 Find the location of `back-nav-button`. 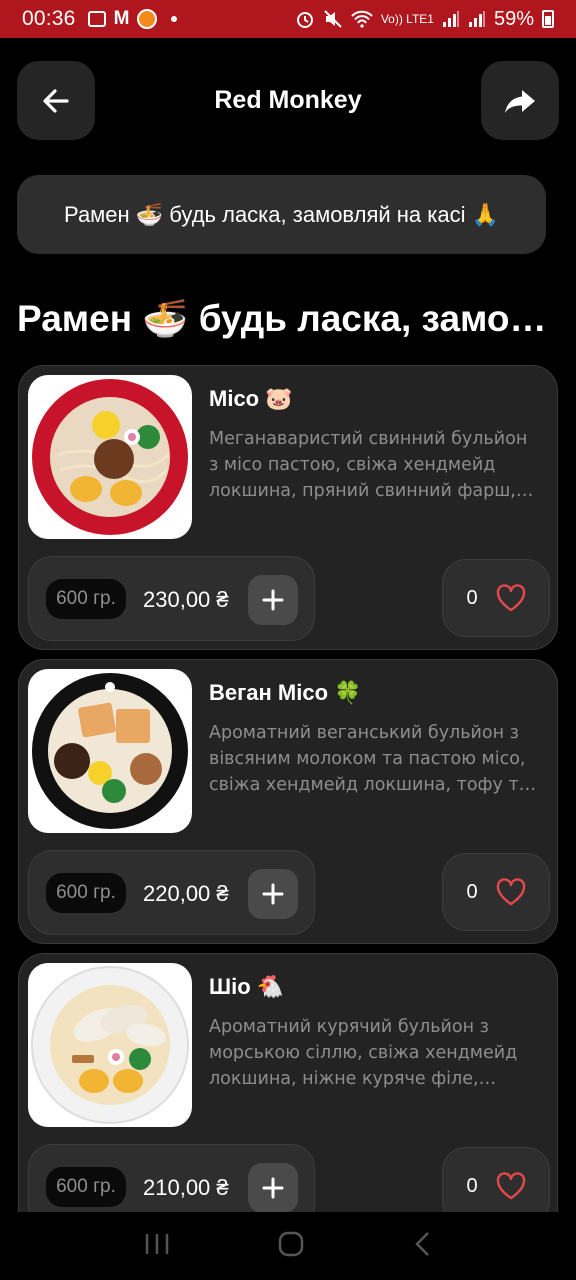

back-nav-button is located at coordinates (422, 1246).